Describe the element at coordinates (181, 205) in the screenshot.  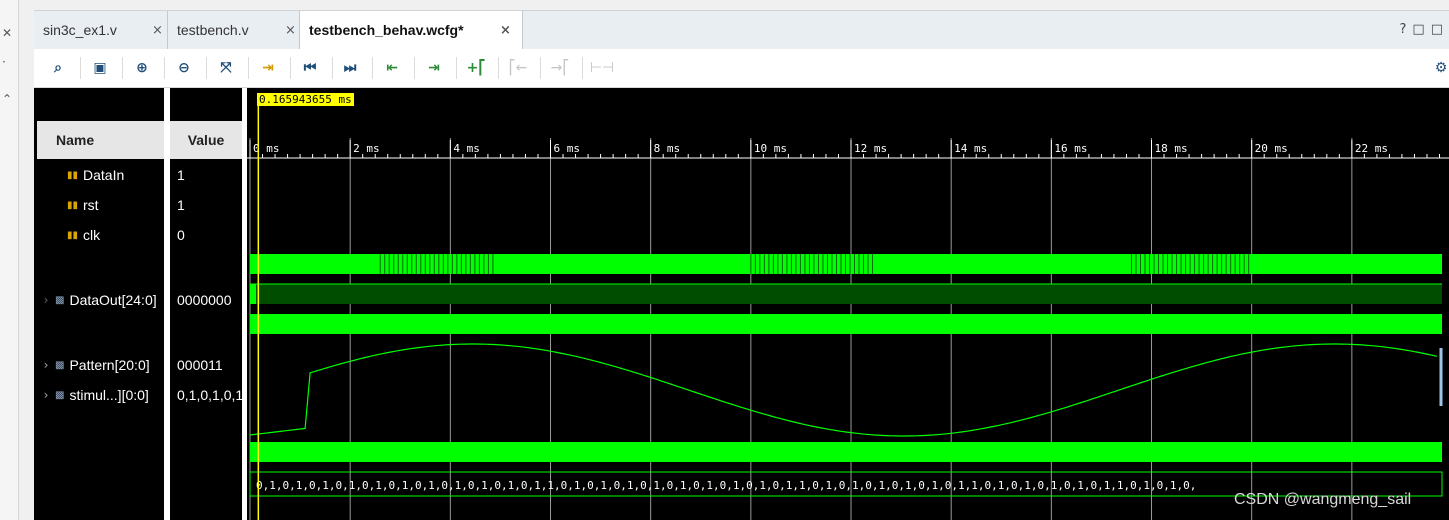
I see `signal-value-rst: 1` at that location.